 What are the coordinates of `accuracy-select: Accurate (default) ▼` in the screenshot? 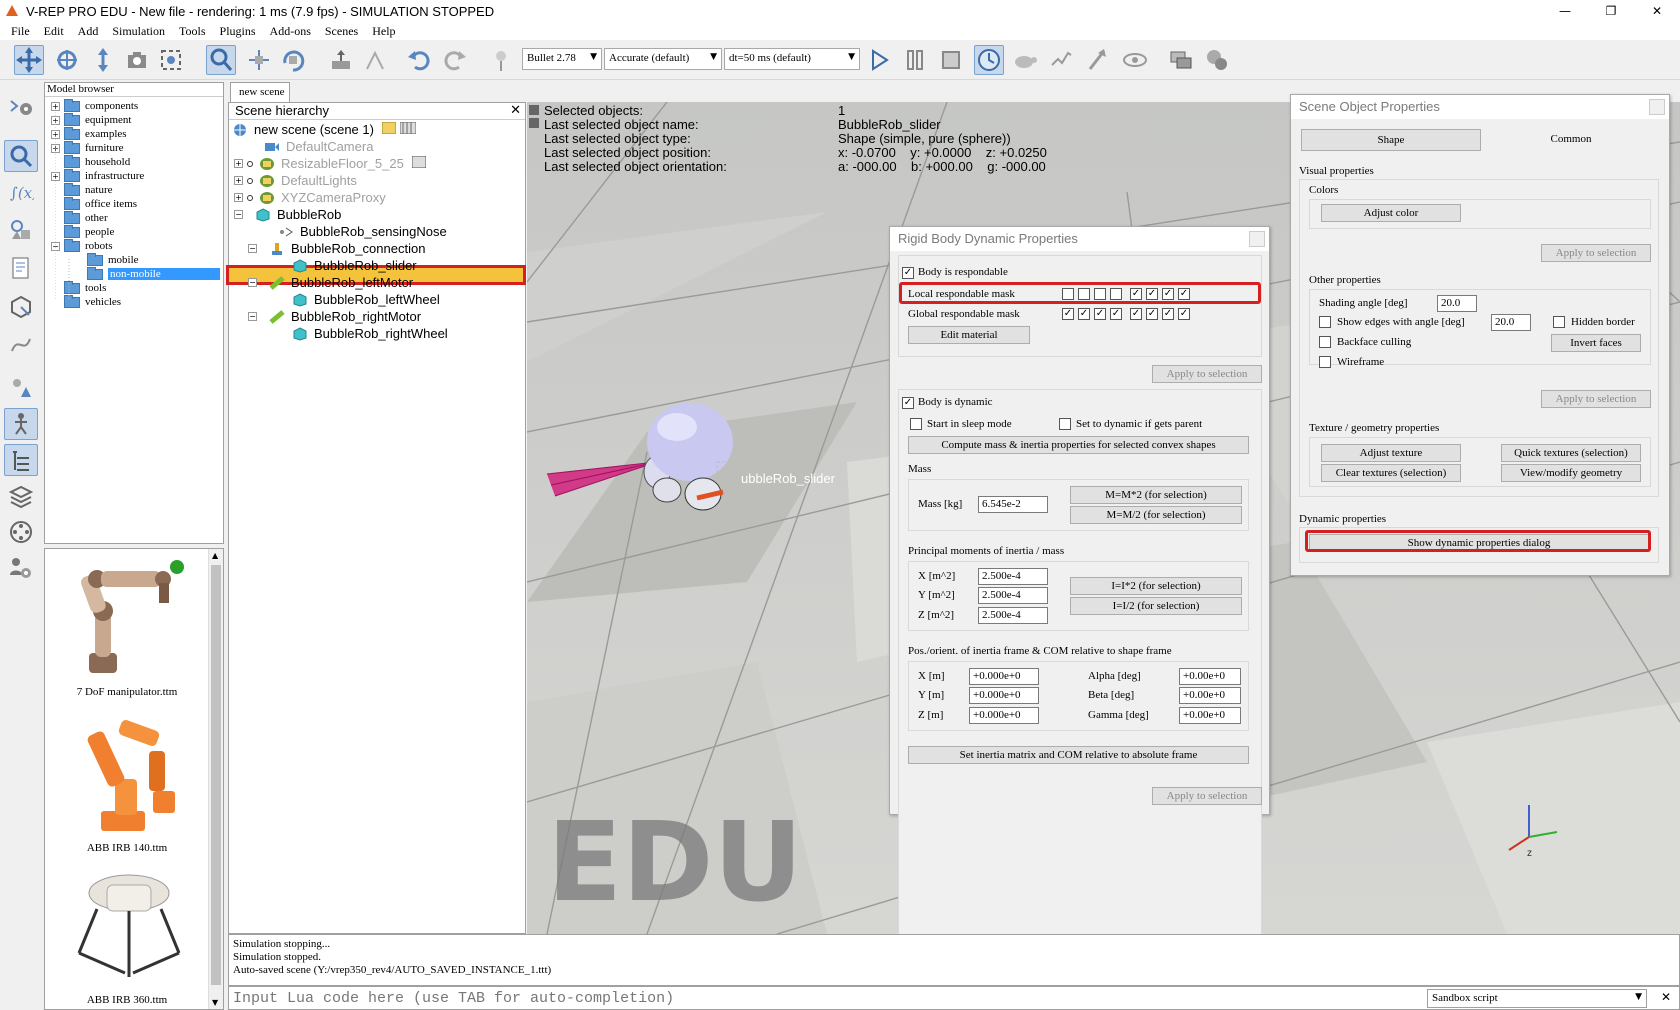 It's located at (663, 59).